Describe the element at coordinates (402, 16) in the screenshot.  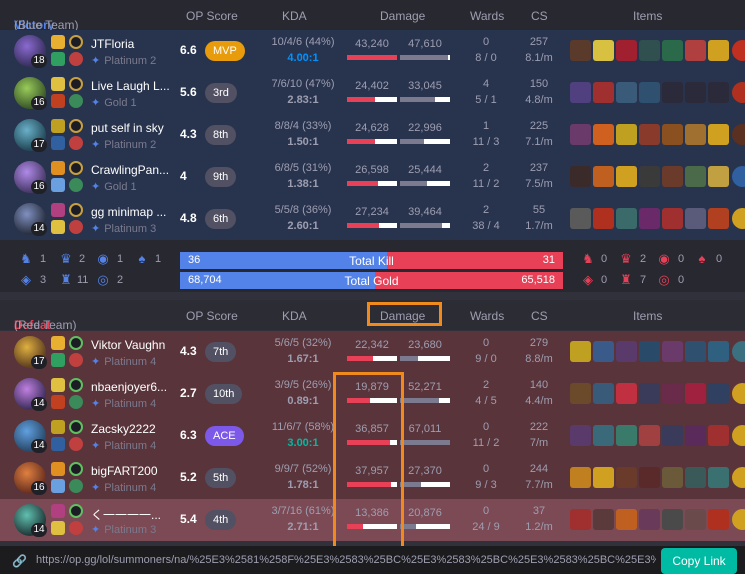
I see `damage-header: Damage` at that location.